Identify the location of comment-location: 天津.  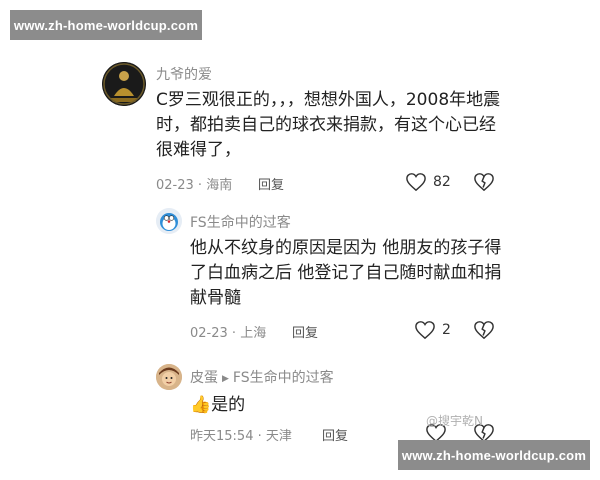
(278, 436).